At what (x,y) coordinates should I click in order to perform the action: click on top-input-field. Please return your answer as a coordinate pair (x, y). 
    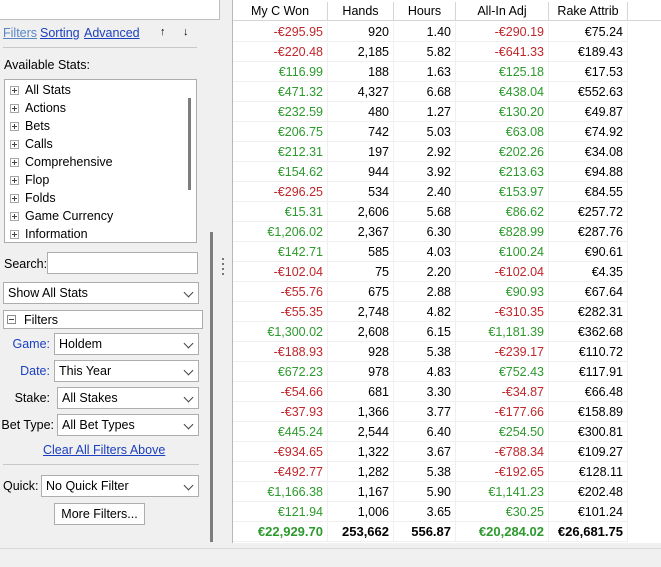
    Looking at the image, I should click on (110, 10).